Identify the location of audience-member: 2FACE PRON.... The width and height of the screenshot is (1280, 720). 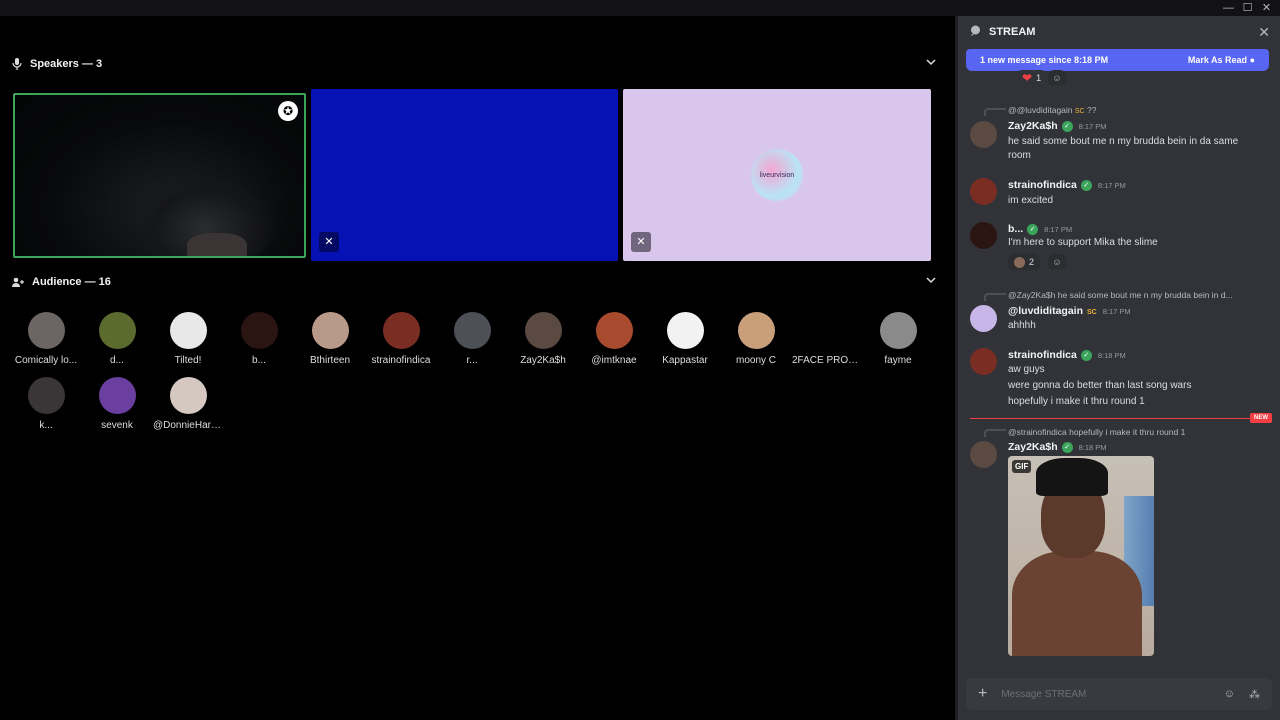
(827, 339).